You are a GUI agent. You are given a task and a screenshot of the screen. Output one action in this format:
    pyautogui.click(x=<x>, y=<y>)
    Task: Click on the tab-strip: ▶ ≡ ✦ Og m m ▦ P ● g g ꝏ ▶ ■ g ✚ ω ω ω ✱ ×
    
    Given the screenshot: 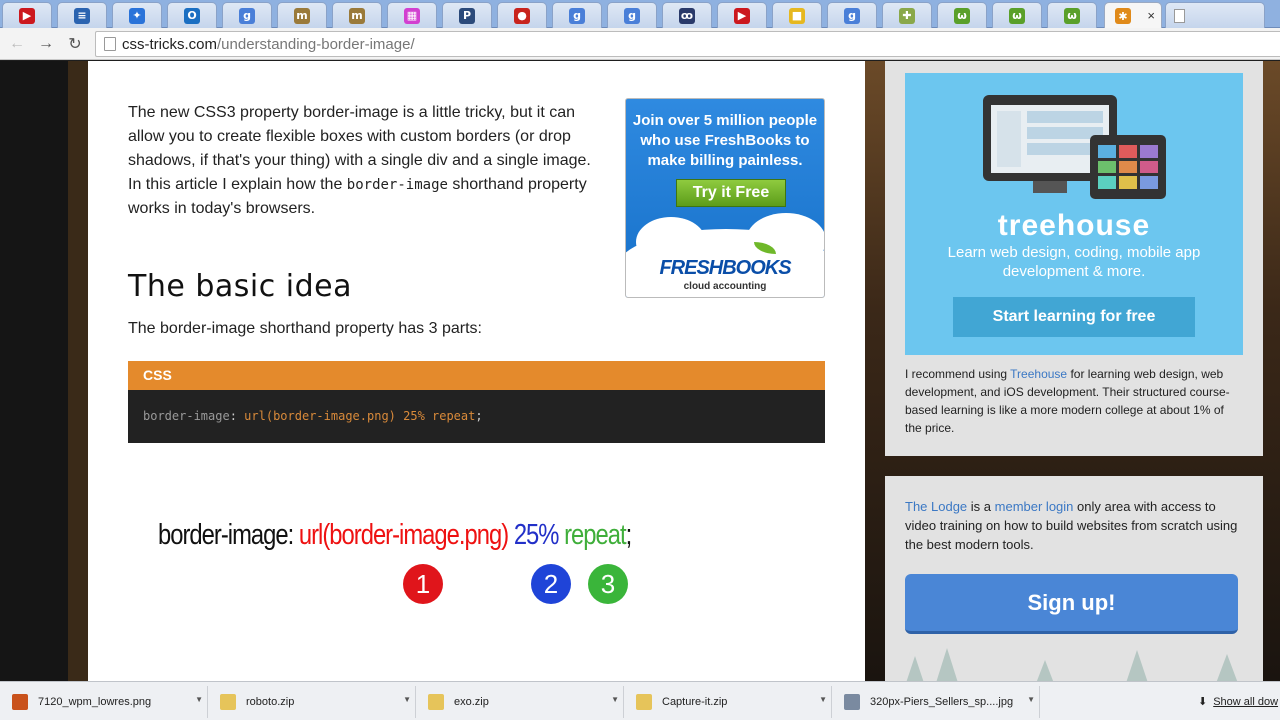 What is the action you would take?
    pyautogui.click(x=640, y=14)
    